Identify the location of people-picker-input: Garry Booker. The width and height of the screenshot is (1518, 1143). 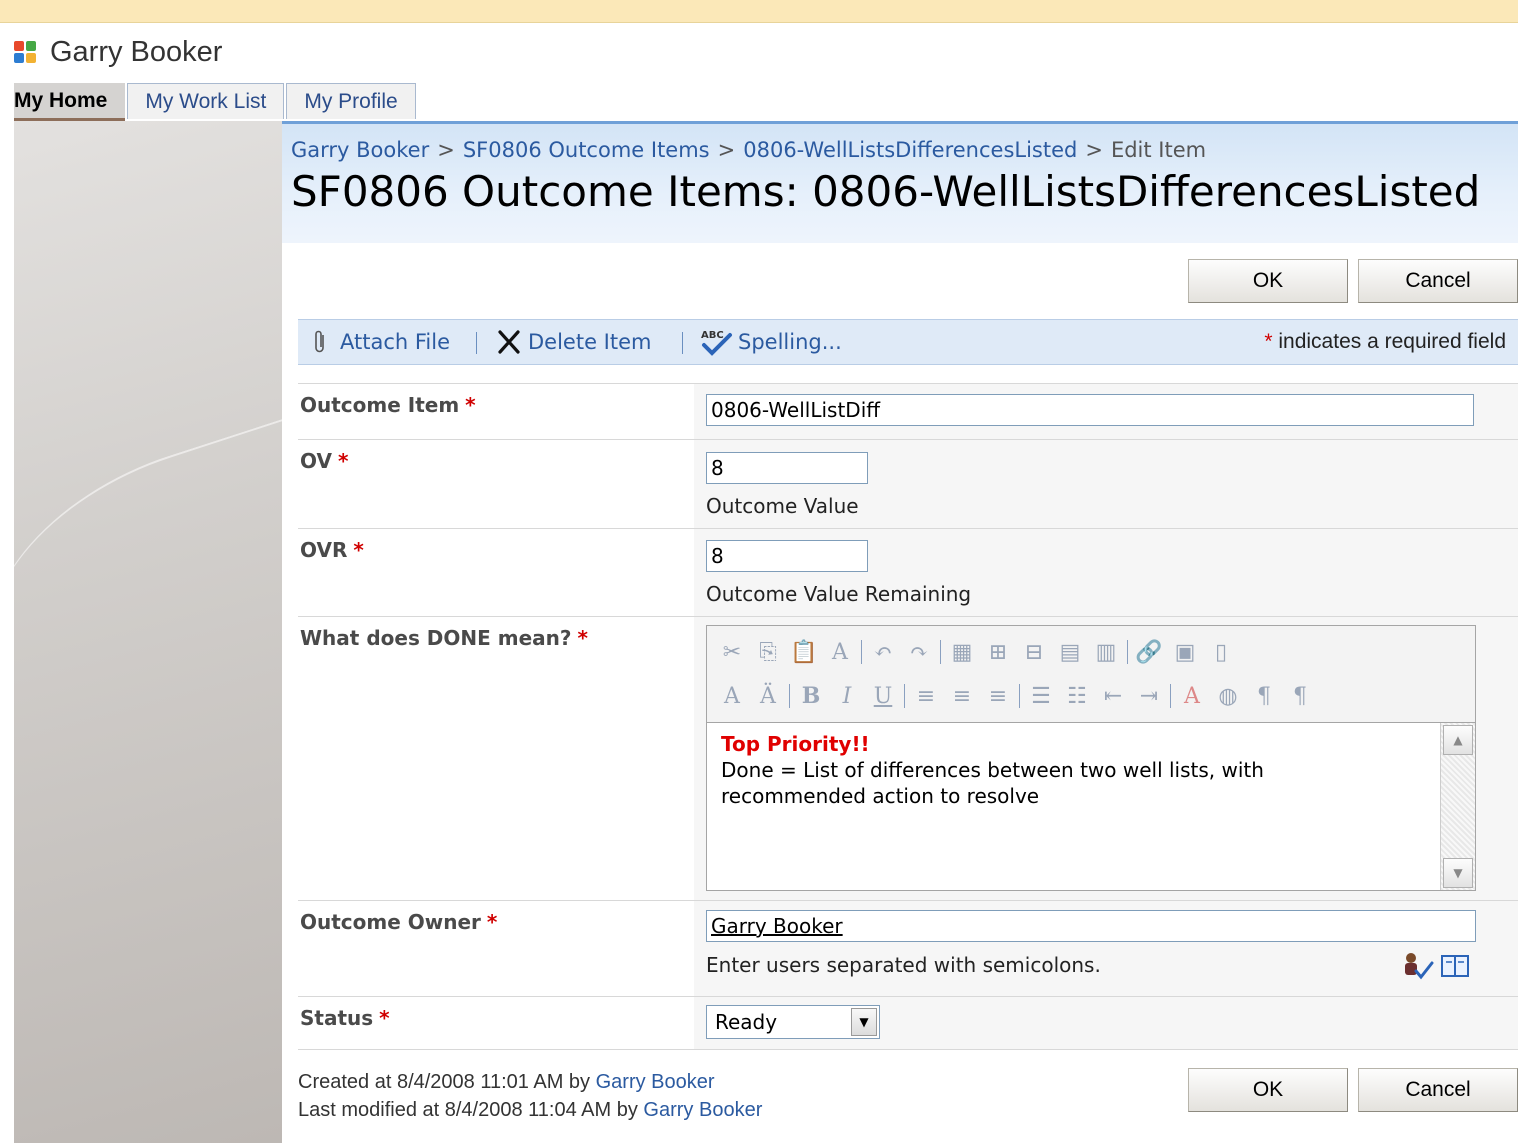
(1091, 926).